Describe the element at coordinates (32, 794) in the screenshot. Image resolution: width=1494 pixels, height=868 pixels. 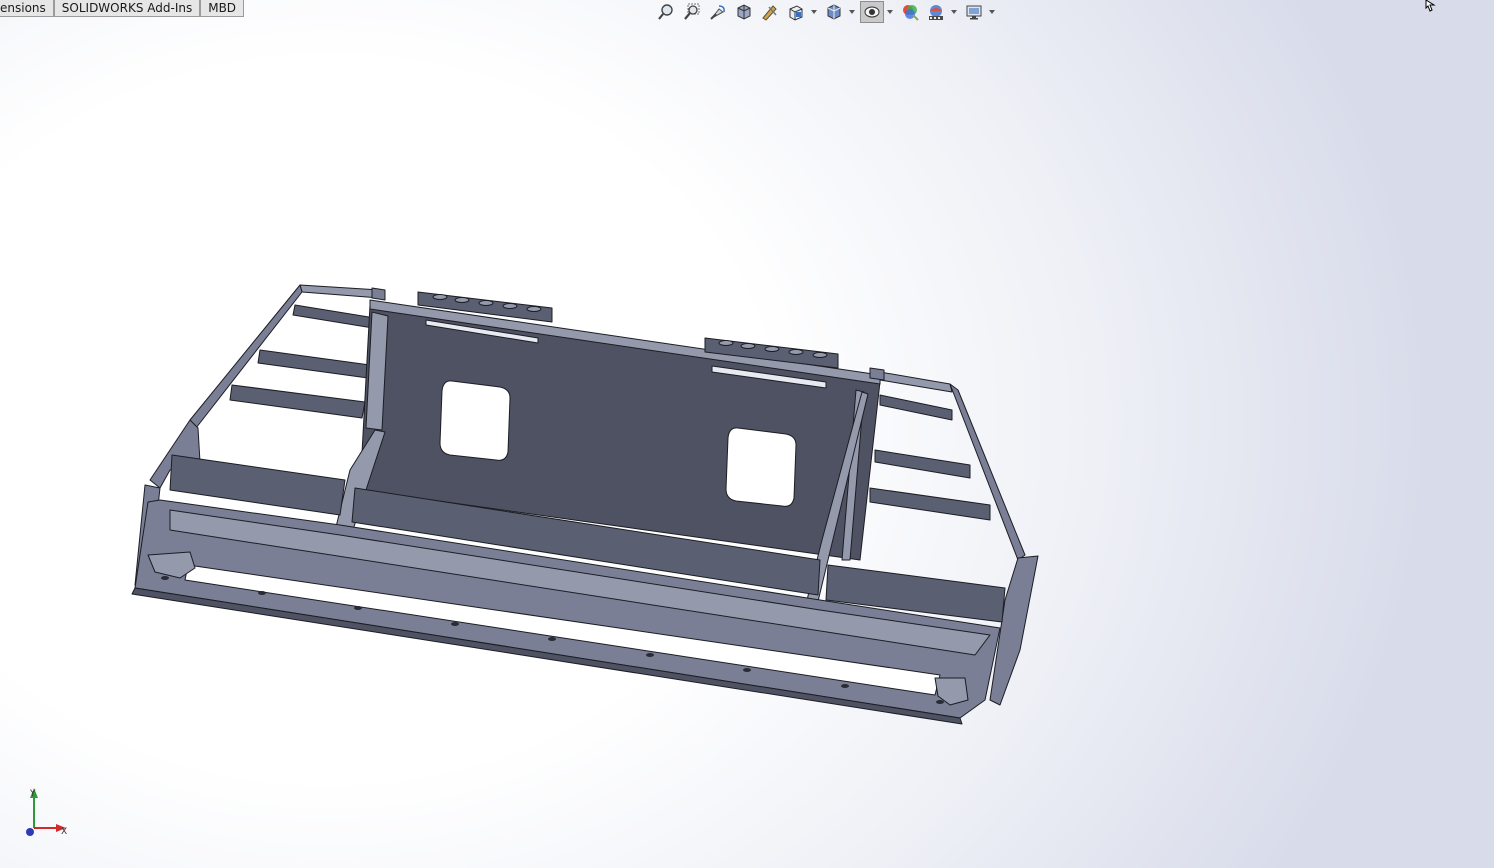
I see `triad-y-label: Y` at that location.